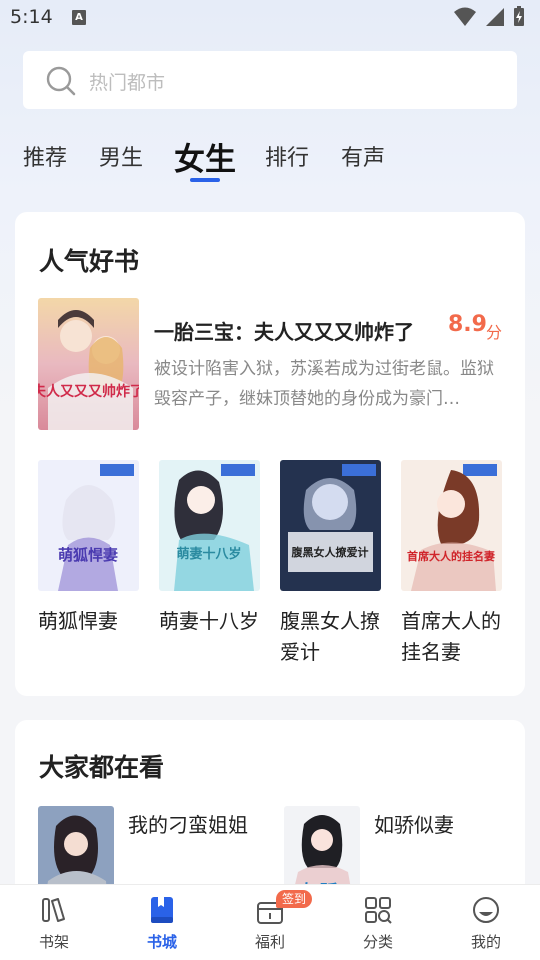  Describe the element at coordinates (88, 391) in the screenshot. I see `featured-cover-title: 夫人又又又帅炸了` at that location.